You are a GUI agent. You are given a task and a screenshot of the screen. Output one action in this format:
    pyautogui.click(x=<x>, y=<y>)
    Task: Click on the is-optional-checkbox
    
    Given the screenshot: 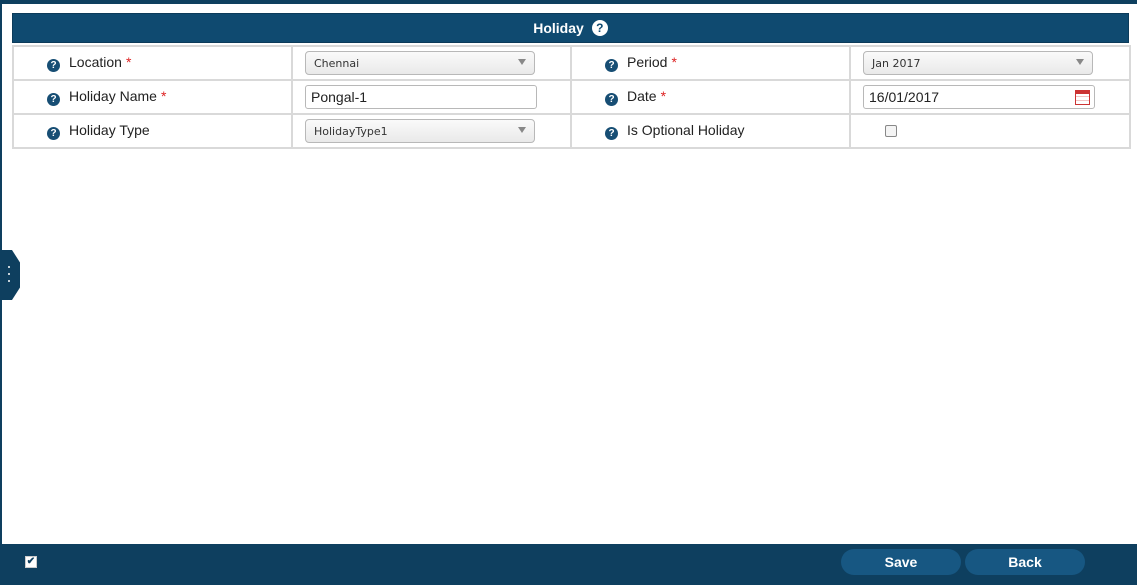 What is the action you would take?
    pyautogui.click(x=891, y=131)
    